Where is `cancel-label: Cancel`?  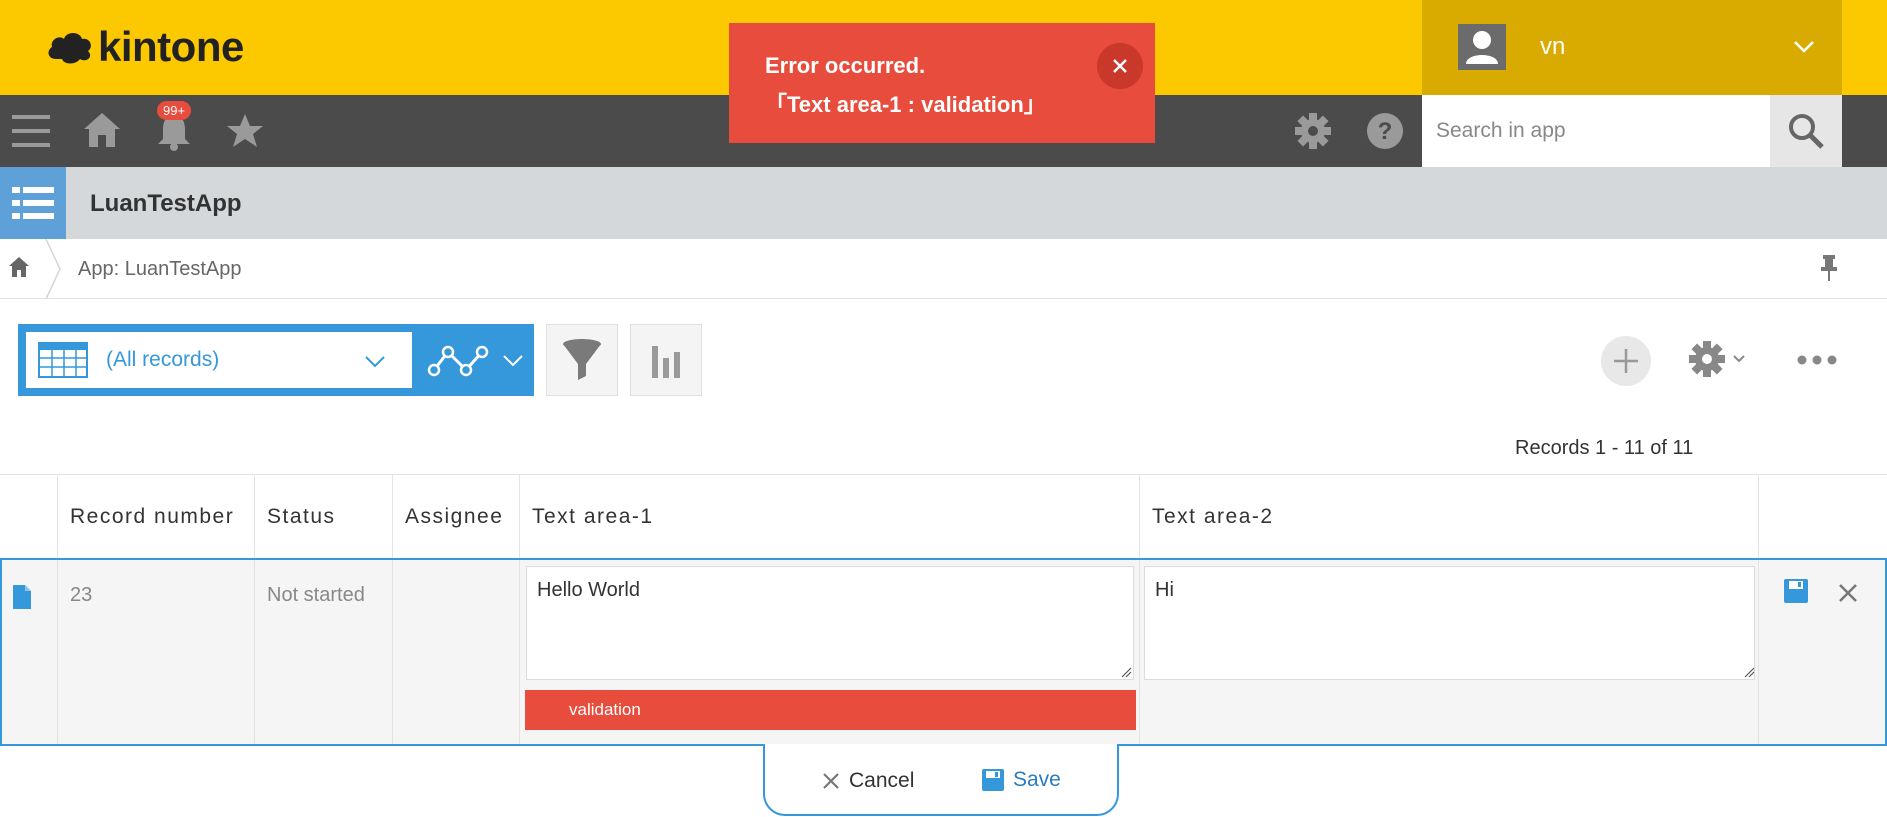
cancel-label: Cancel is located at coordinates (882, 780).